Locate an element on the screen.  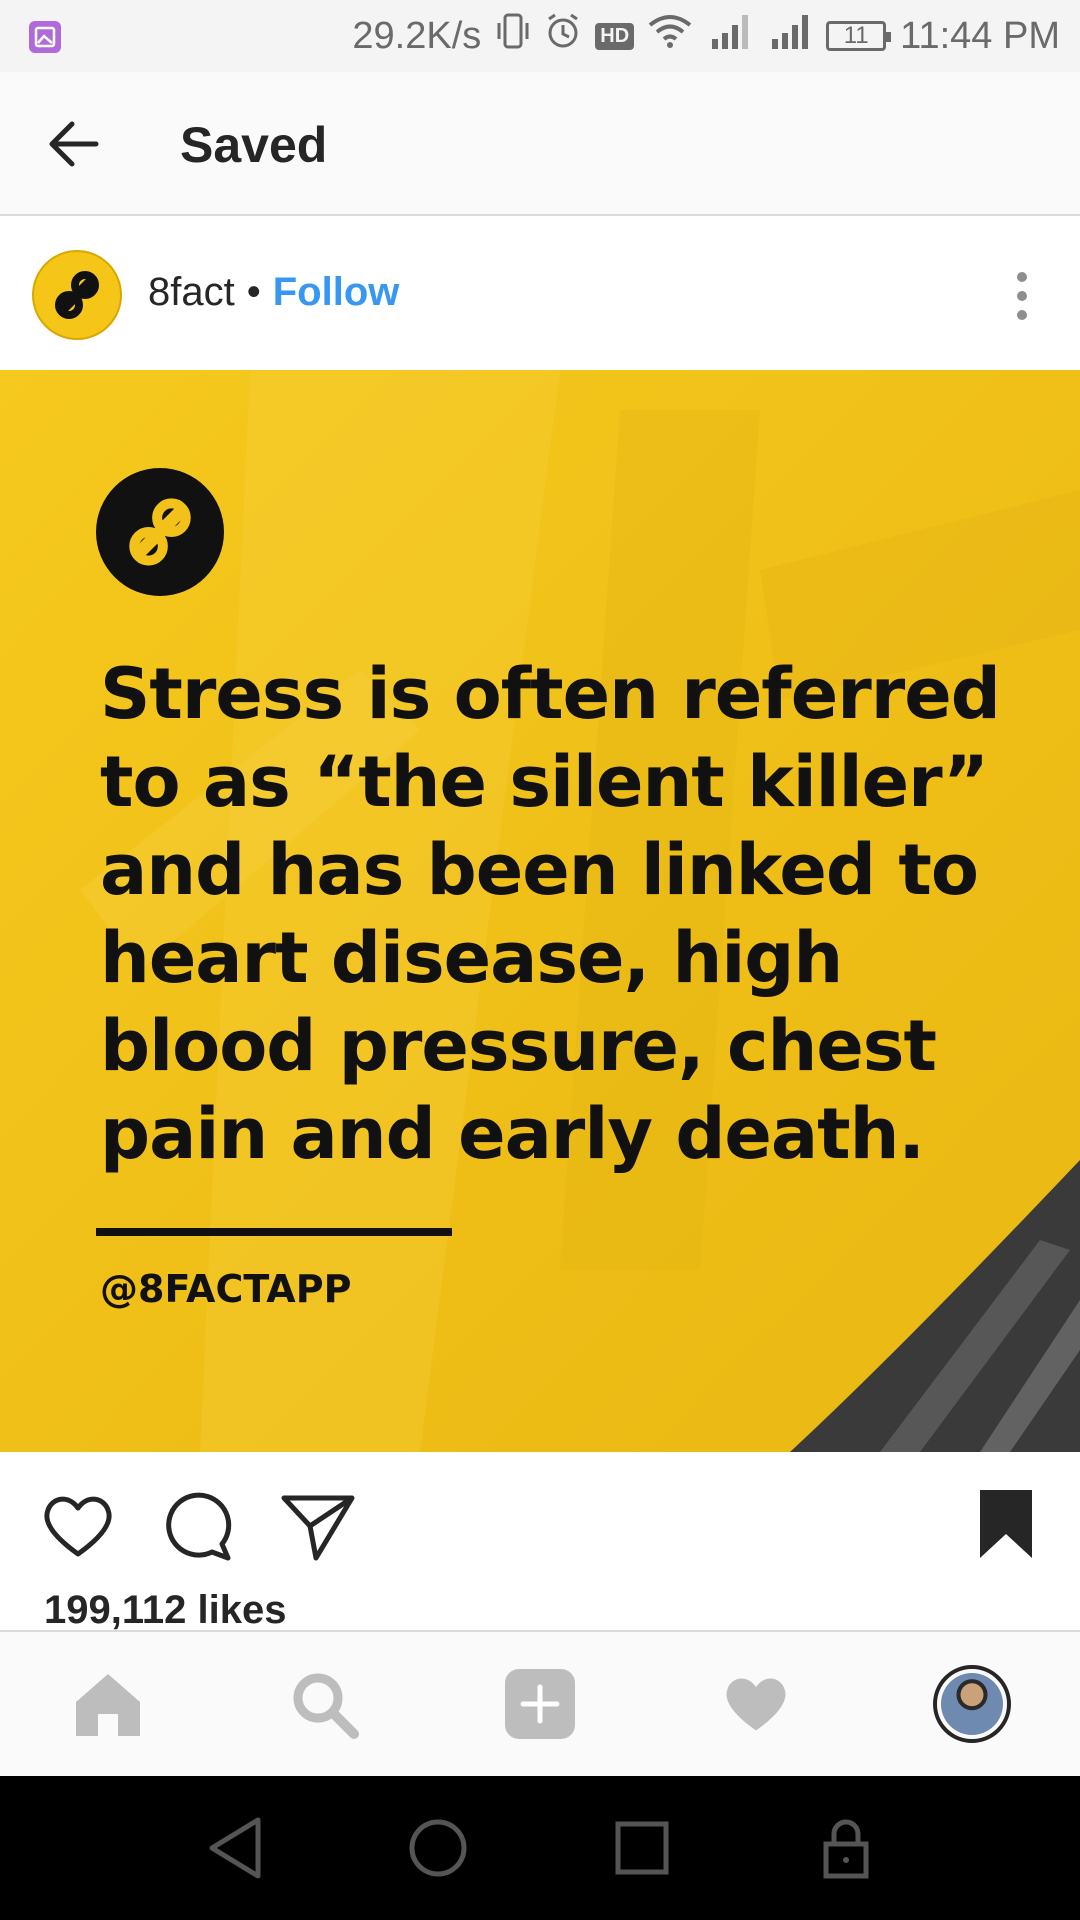
add-post-icon is located at coordinates (540, 1704).